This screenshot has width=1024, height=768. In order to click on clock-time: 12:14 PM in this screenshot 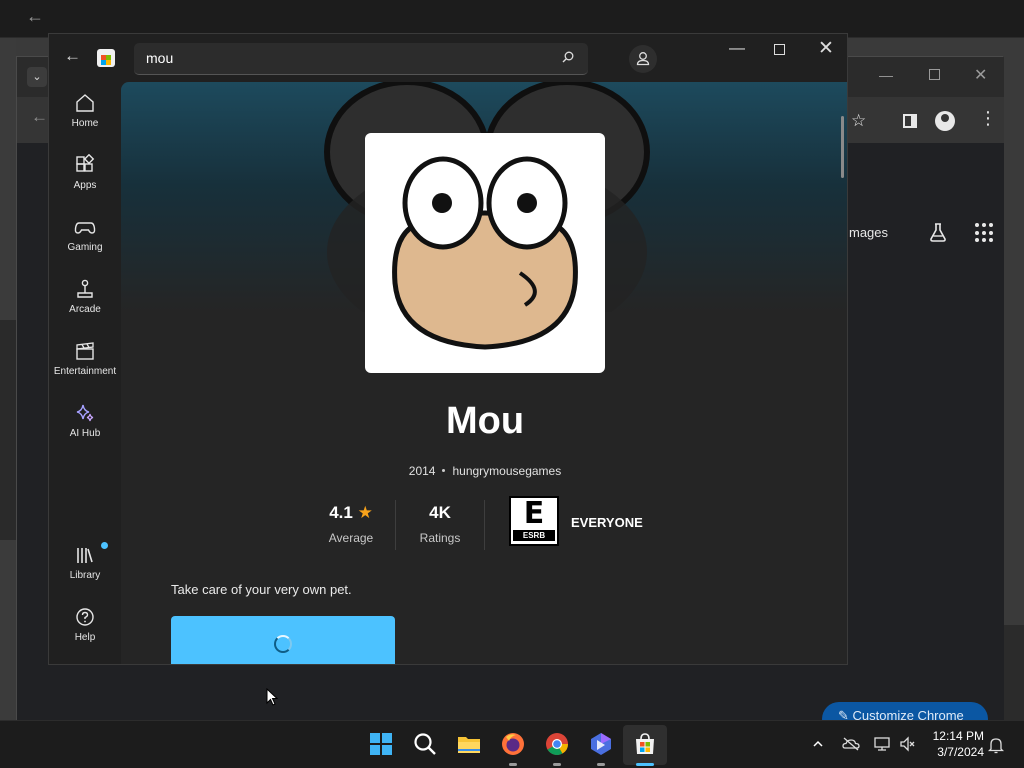, I will do `click(958, 736)`.